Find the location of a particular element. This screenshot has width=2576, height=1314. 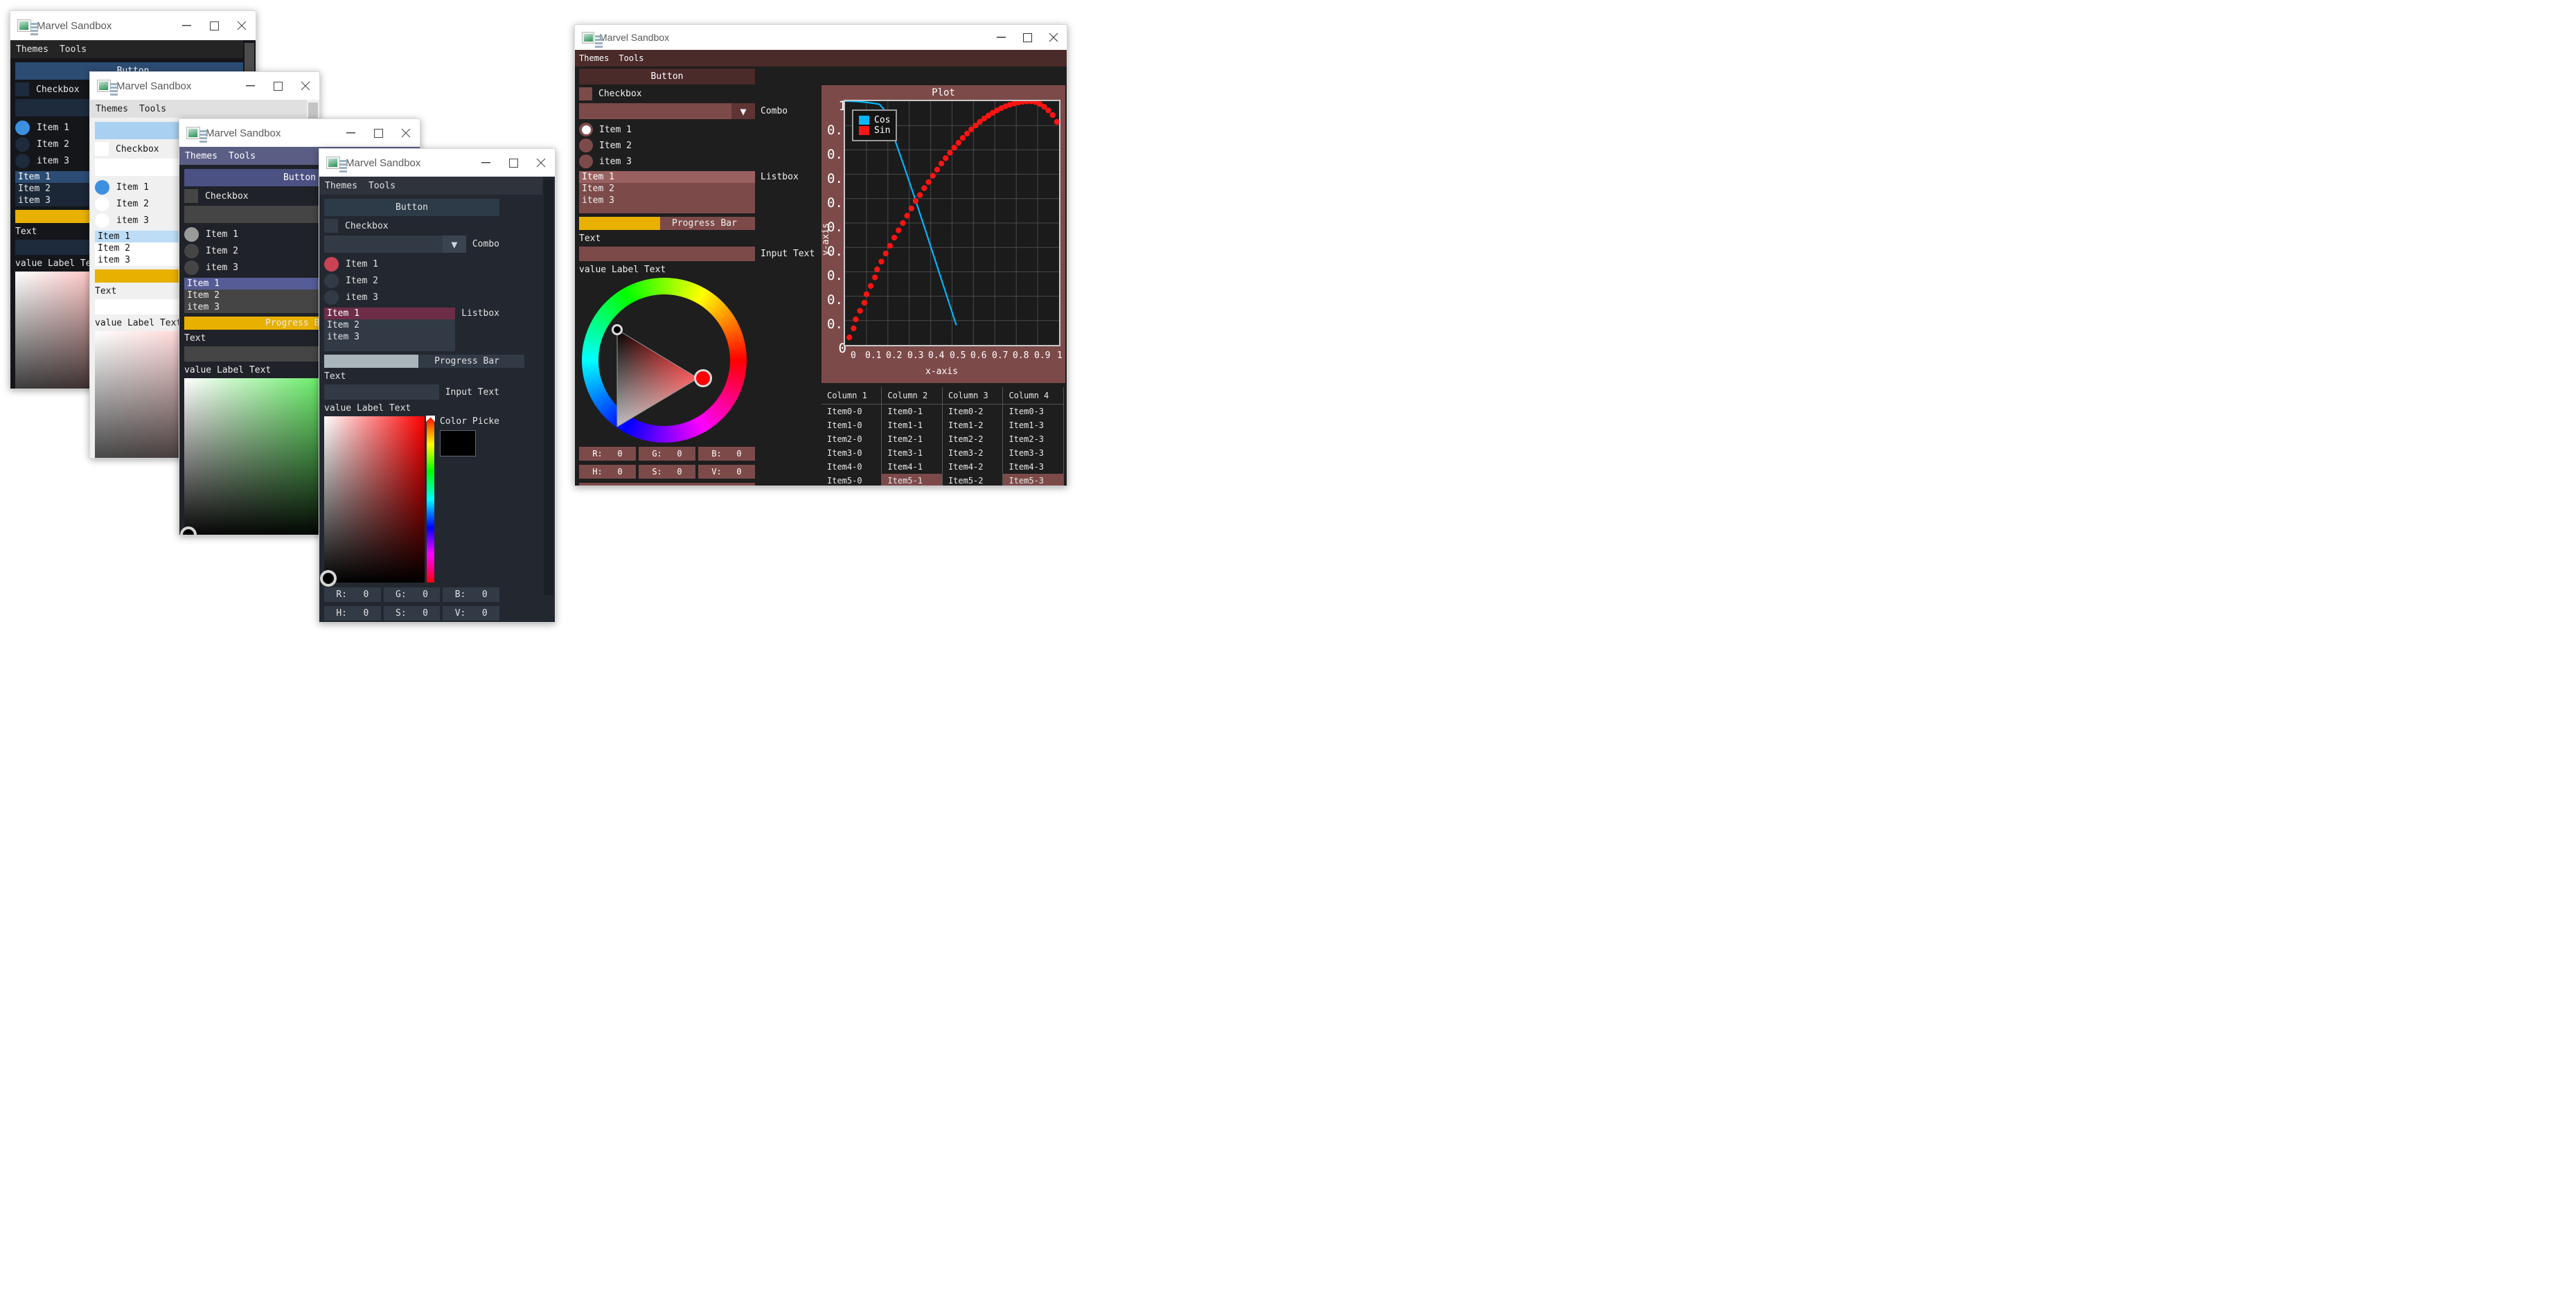

table-cell: Item0-3 is located at coordinates (1033, 411).